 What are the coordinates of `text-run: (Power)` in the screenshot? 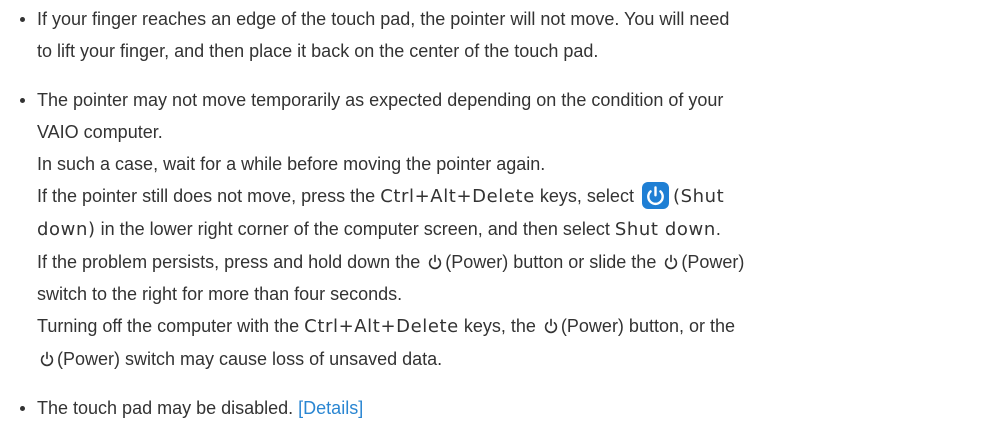 It's located at (713, 262).